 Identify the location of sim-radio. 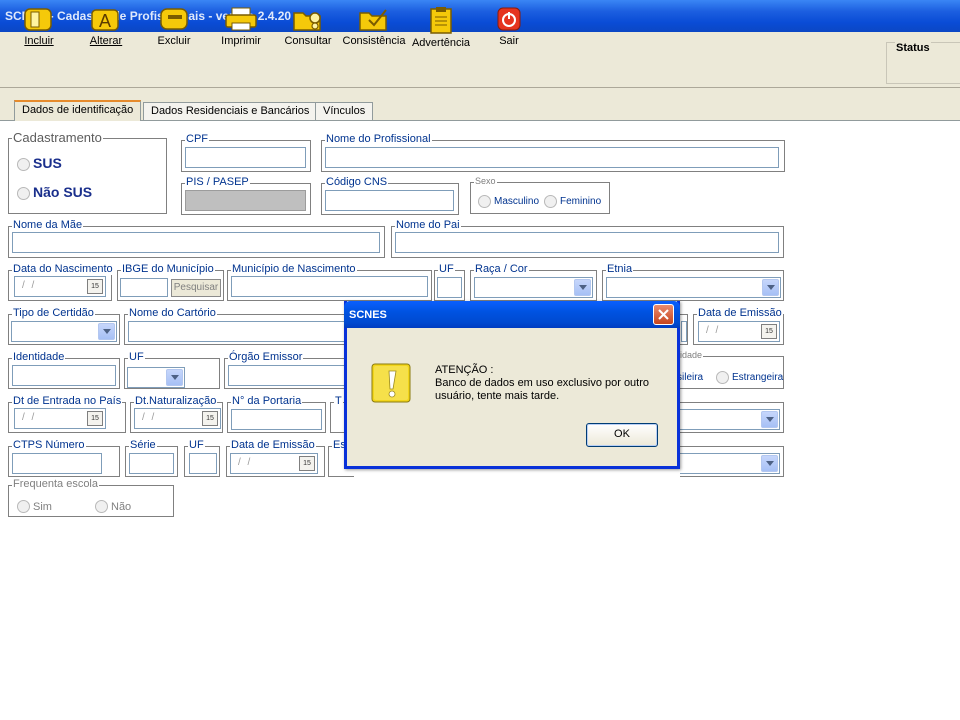
(23, 506).